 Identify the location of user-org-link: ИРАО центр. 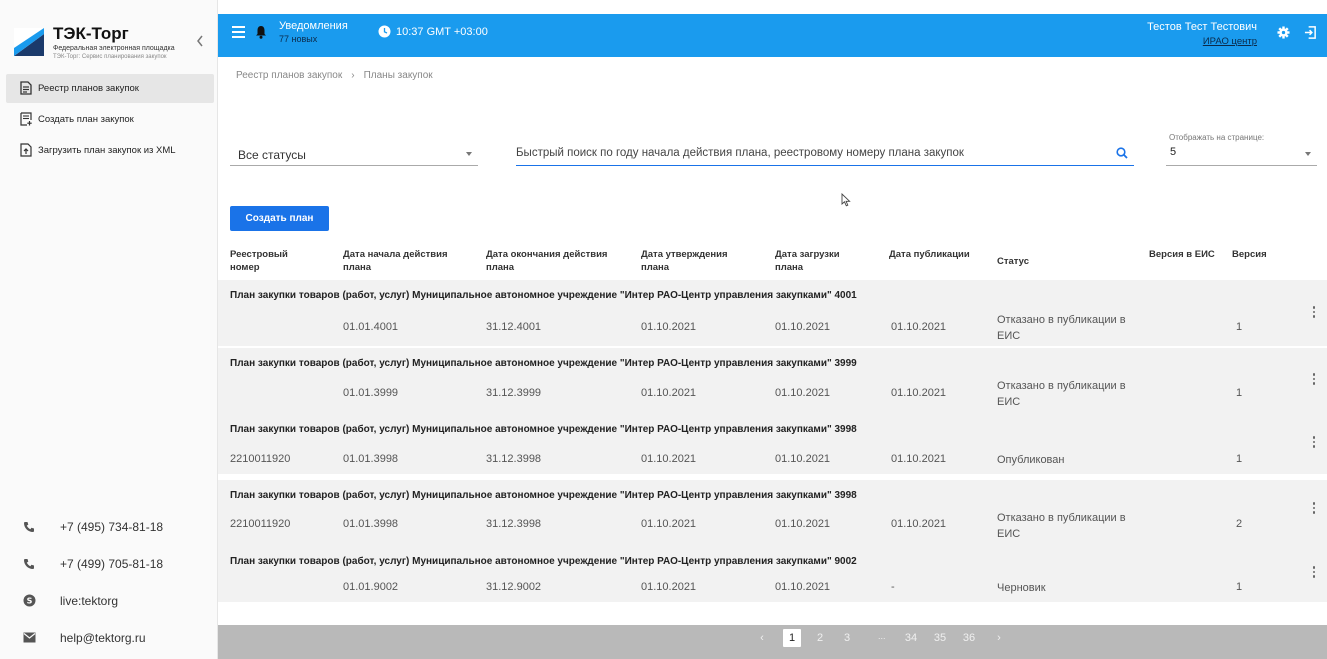
(1230, 41).